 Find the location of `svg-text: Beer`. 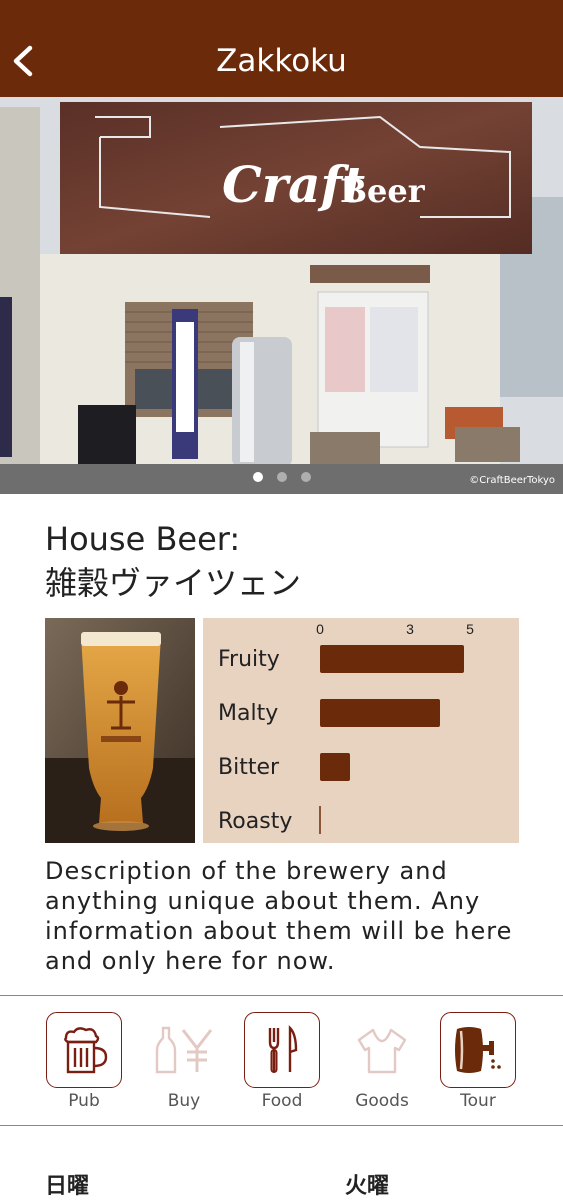

svg-text: Beer is located at coordinates (383, 191).